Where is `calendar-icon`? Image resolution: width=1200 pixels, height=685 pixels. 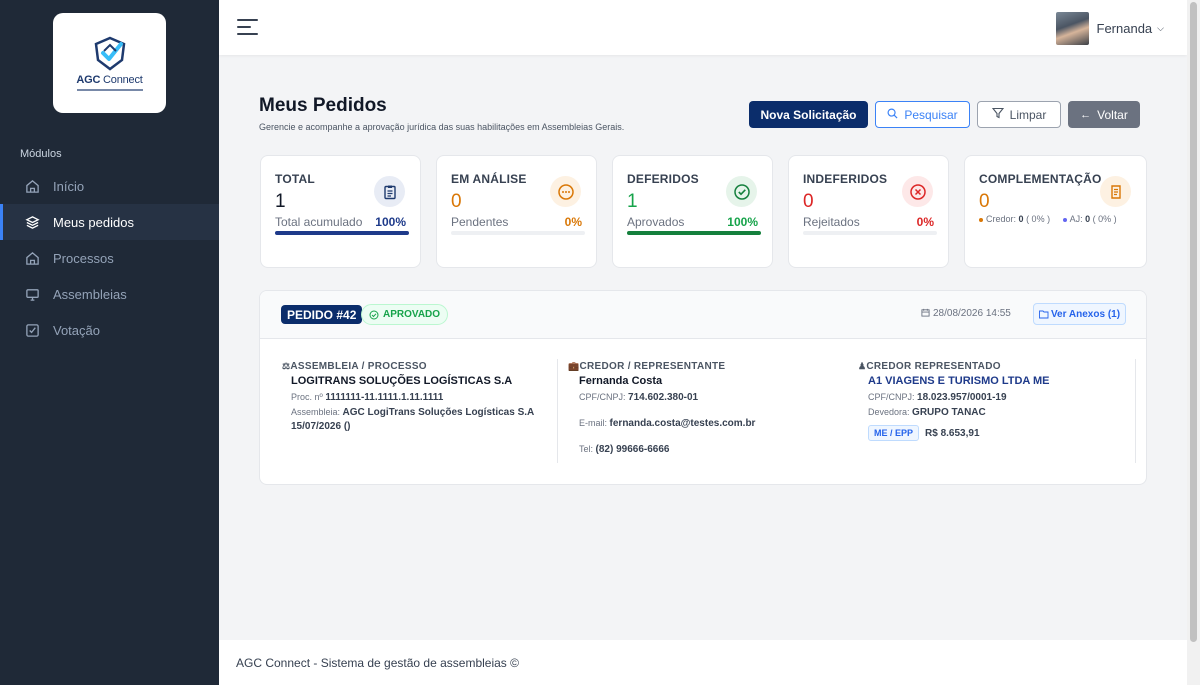
calendar-icon is located at coordinates (925, 312).